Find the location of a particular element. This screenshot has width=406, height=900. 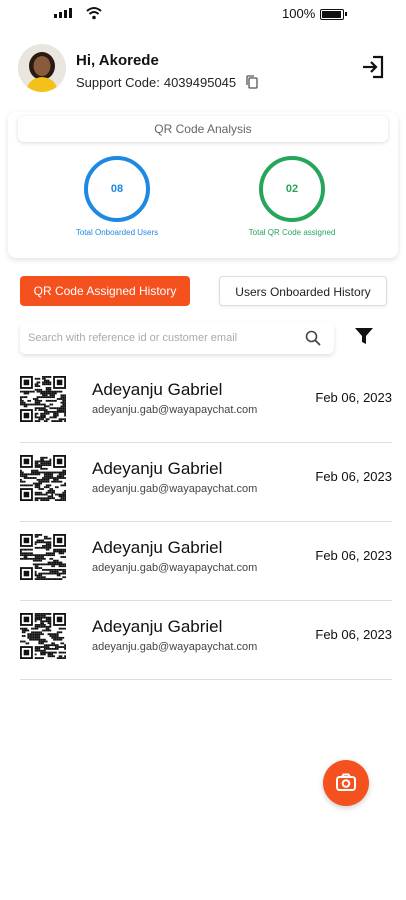

status-bar: 100% is located at coordinates (203, 14).